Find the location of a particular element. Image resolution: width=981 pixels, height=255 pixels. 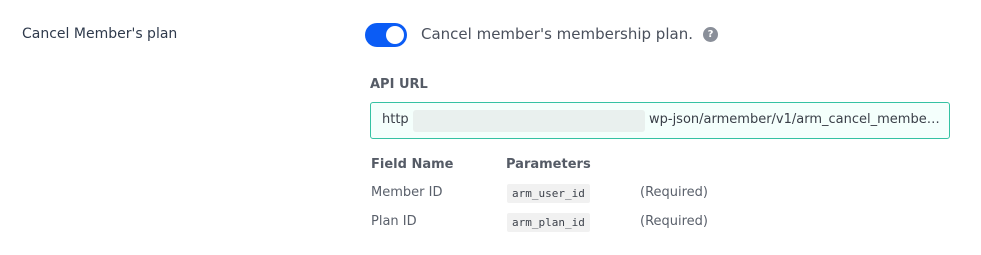

row-param-code: arm_user_id is located at coordinates (548, 193).